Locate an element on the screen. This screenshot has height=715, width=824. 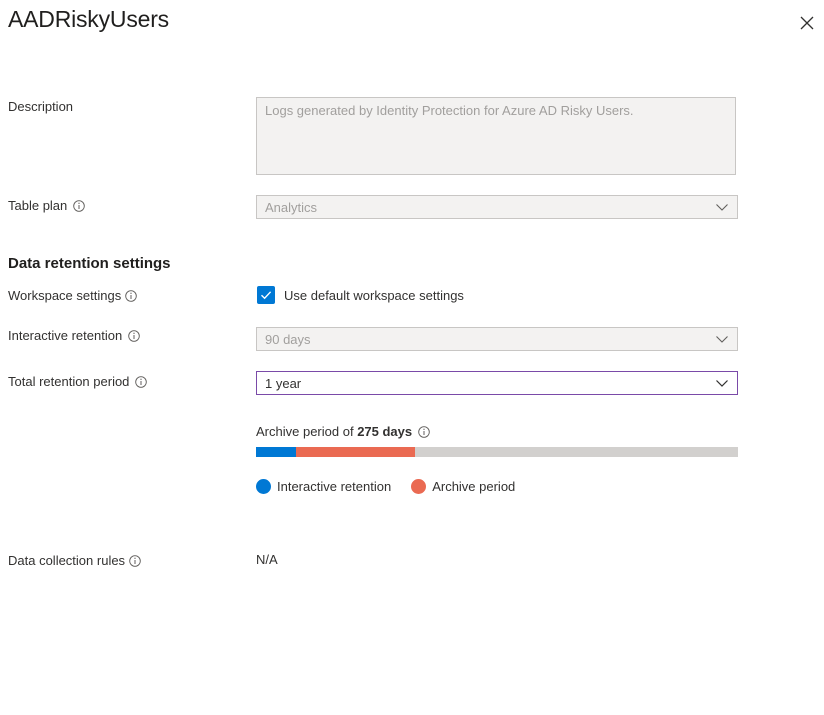
use-default-settings-label: Use default workspace settings is located at coordinates (374, 295).